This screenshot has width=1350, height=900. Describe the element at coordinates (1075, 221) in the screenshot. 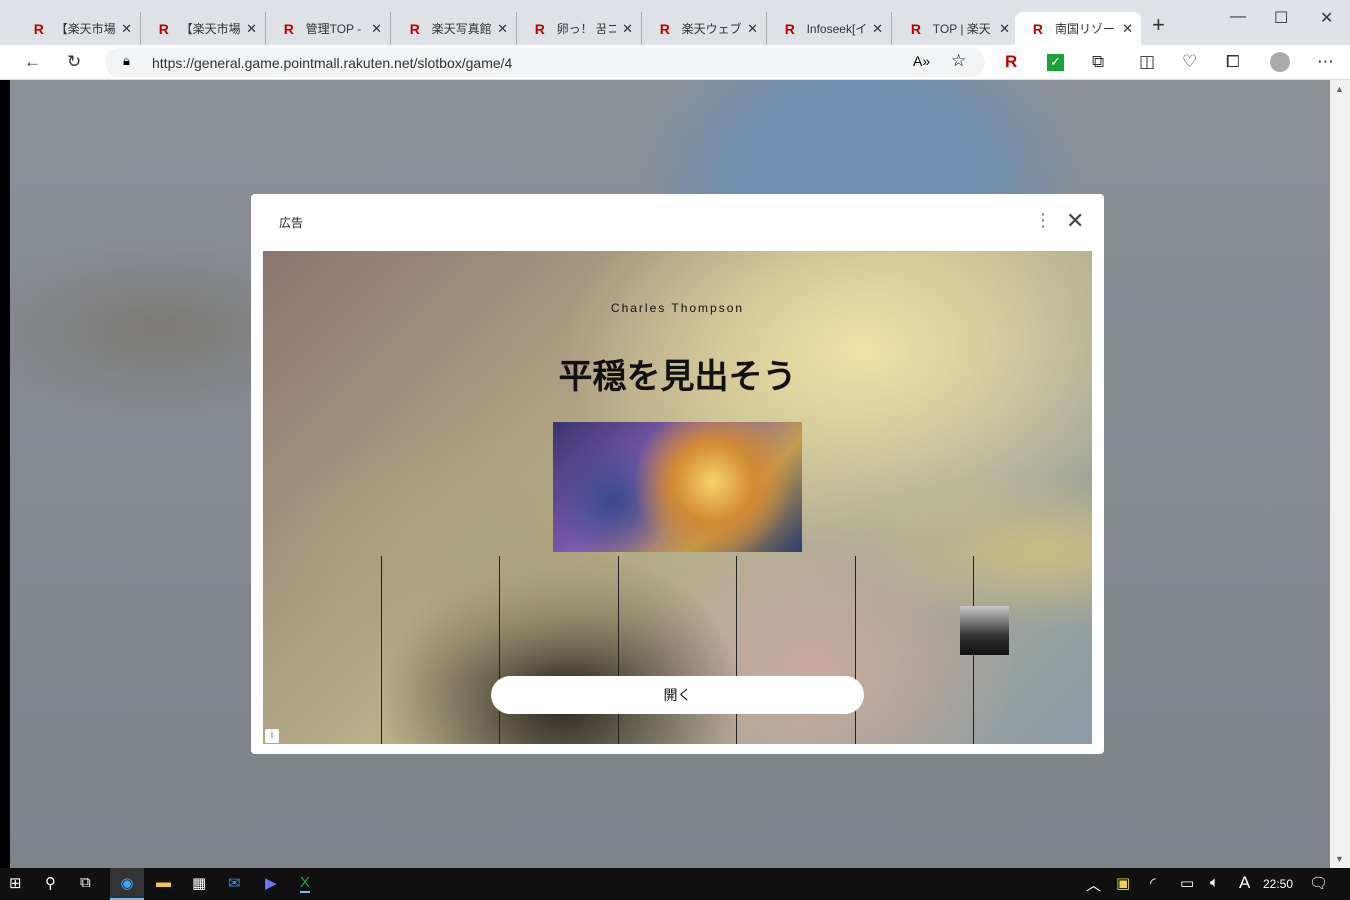

I see `close-ad-button: ✕` at that location.